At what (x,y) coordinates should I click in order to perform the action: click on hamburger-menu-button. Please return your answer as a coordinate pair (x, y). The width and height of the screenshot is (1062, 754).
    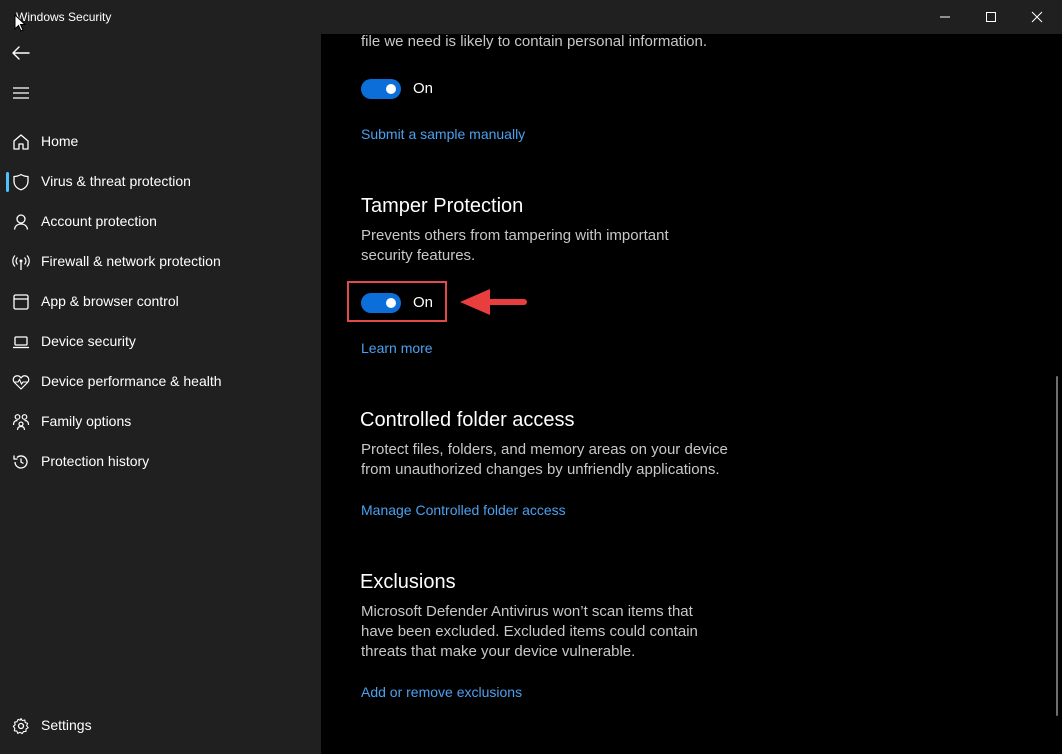
    Looking at the image, I should click on (21, 93).